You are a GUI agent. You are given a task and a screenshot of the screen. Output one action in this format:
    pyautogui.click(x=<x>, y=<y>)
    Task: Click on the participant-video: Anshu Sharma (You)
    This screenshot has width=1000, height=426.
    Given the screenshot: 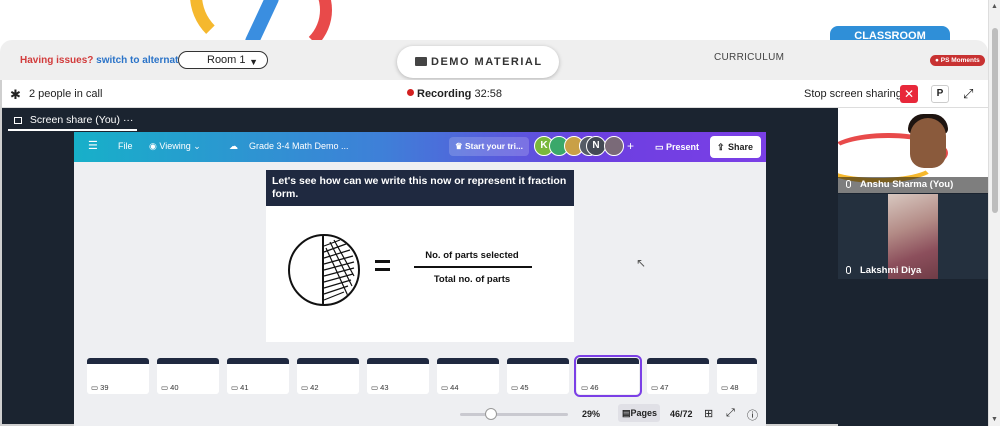 What is the action you would take?
    pyautogui.click(x=913, y=150)
    